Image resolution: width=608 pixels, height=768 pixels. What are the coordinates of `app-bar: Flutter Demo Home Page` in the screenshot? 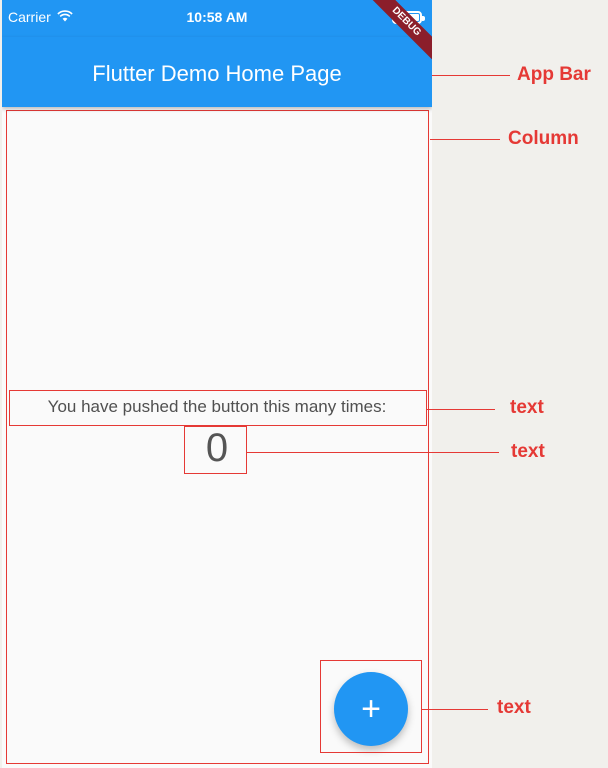 It's located at (217, 72).